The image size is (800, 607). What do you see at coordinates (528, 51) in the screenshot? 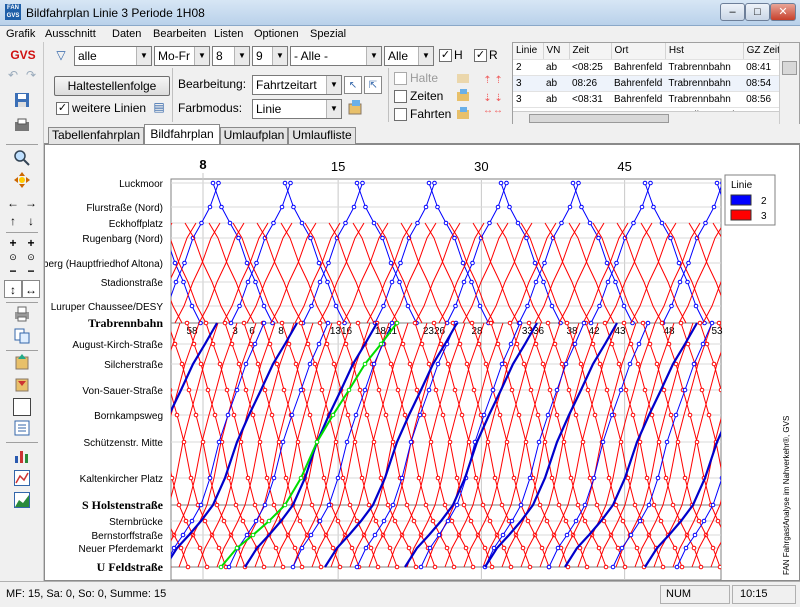
I see `column-header: Linie` at bounding box center [528, 51].